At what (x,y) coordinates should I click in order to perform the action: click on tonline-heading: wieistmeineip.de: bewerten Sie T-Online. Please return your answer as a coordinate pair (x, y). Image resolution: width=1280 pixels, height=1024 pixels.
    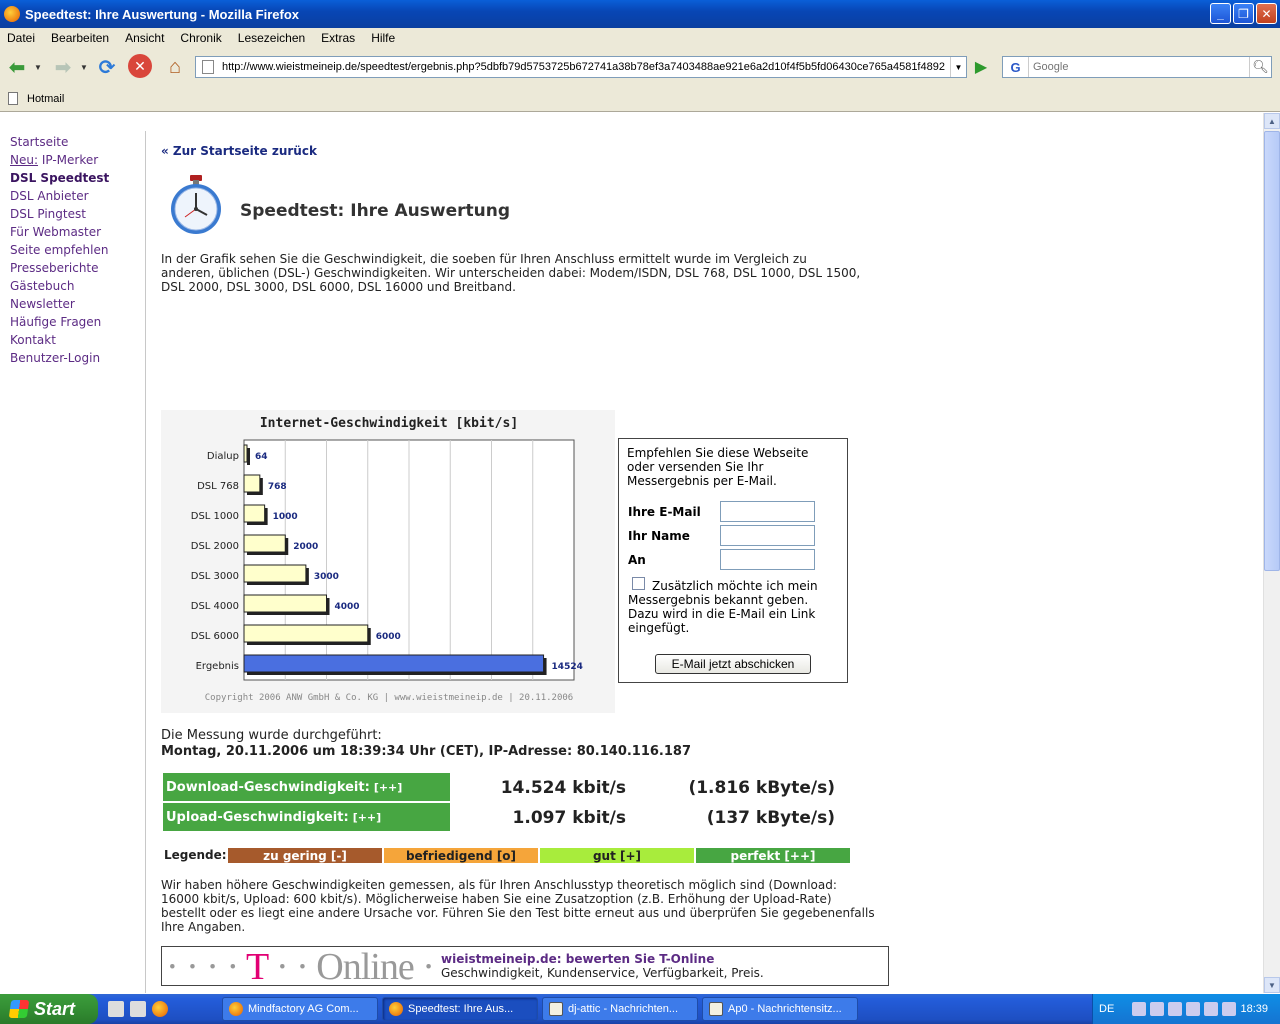
    Looking at the image, I should click on (577, 959).